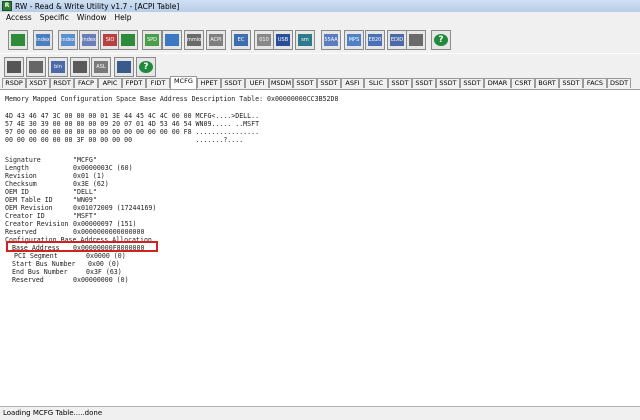 This screenshot has height=420, width=640. Describe the element at coordinates (54, 17) in the screenshot. I see `menu-specific: Specific` at that location.